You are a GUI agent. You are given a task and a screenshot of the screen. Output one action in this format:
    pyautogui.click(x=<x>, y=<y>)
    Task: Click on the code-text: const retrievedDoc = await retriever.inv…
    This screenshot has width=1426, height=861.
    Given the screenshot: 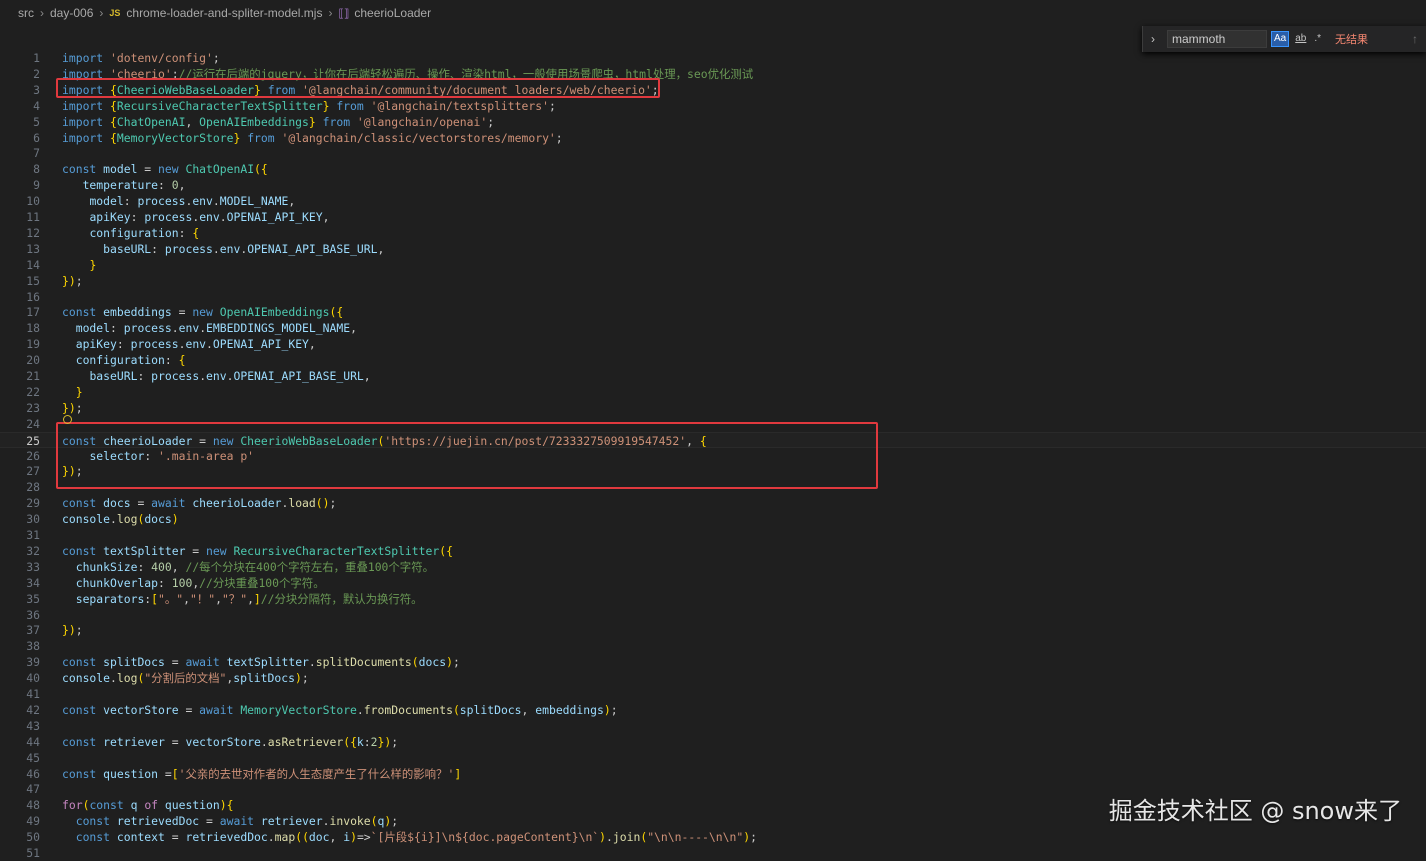 What is the action you would take?
    pyautogui.click(x=230, y=821)
    